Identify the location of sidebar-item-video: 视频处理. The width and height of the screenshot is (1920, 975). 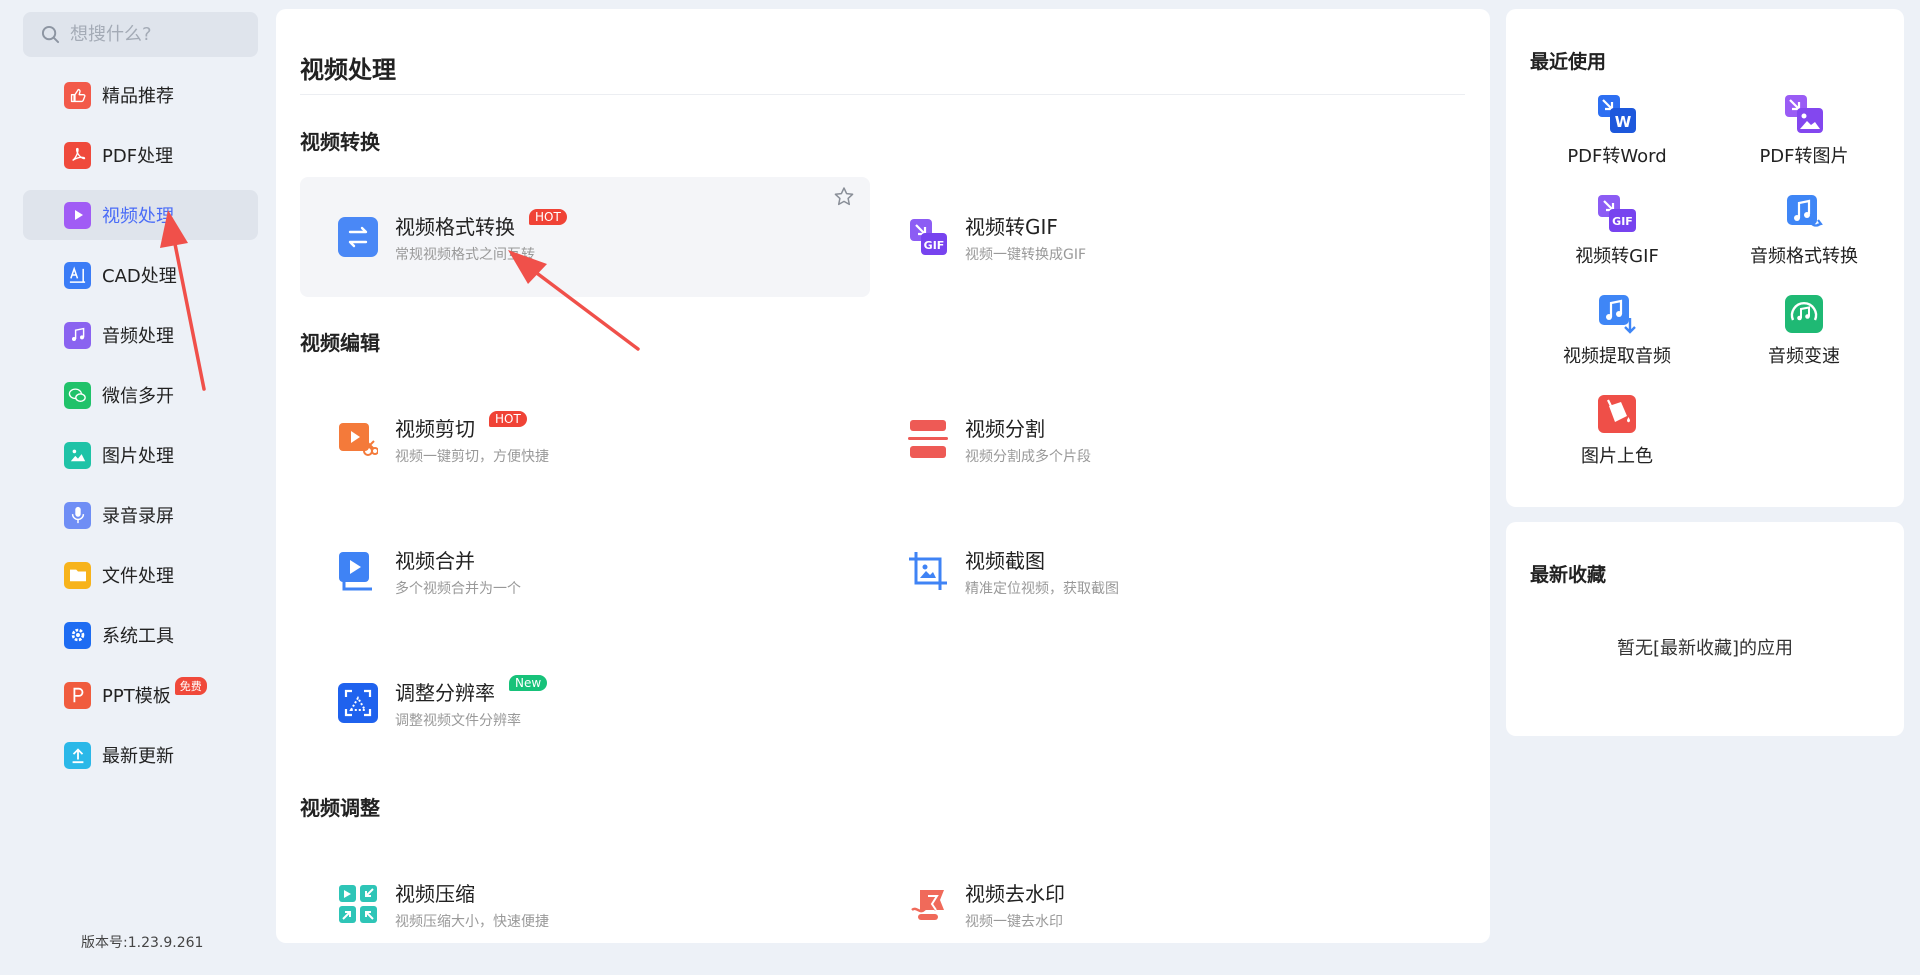
(140, 215).